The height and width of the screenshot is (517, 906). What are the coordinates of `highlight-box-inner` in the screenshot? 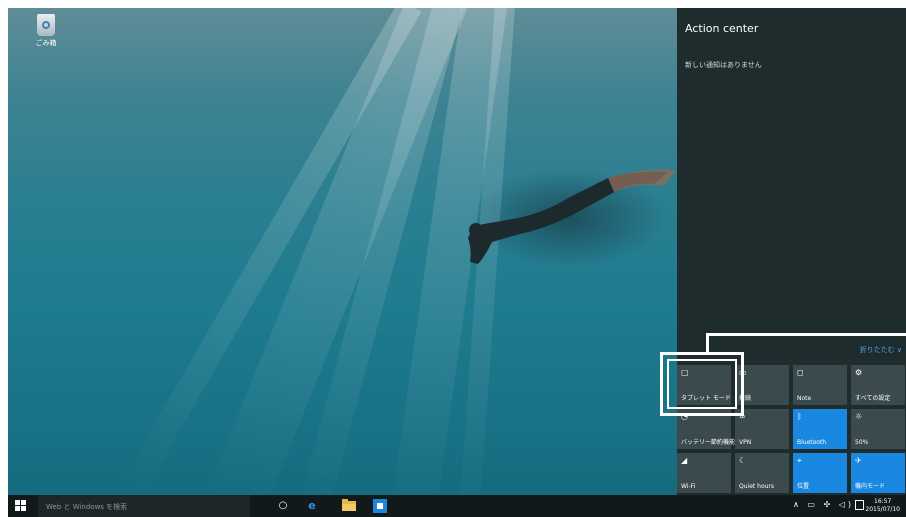 It's located at (702, 384).